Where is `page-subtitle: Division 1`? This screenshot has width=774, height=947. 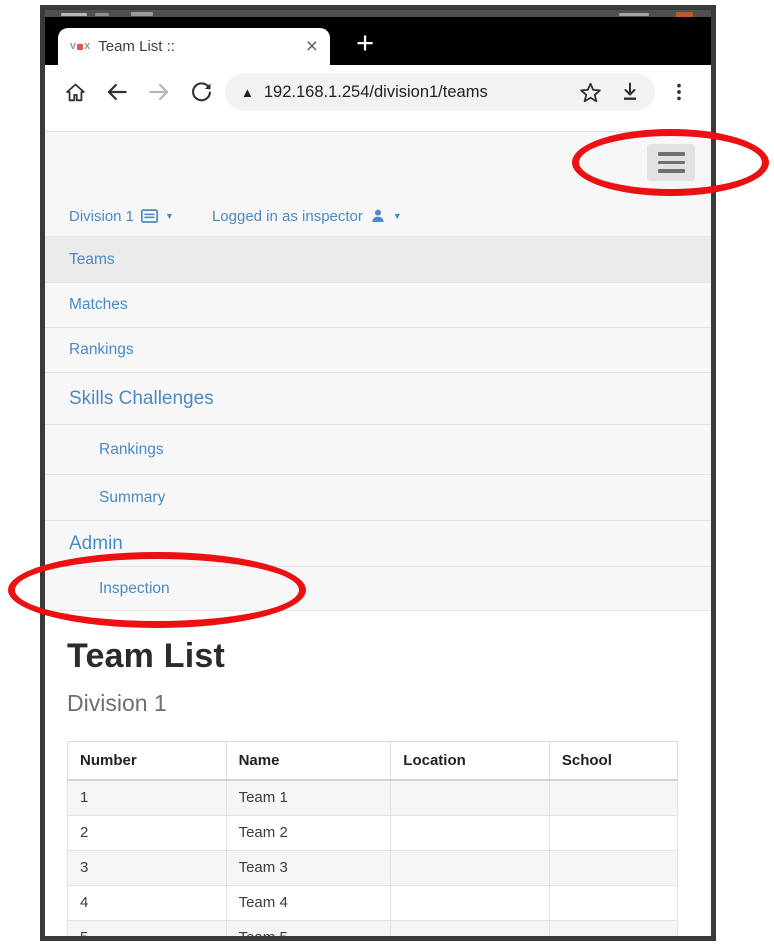
page-subtitle: Division 1 is located at coordinates (117, 703).